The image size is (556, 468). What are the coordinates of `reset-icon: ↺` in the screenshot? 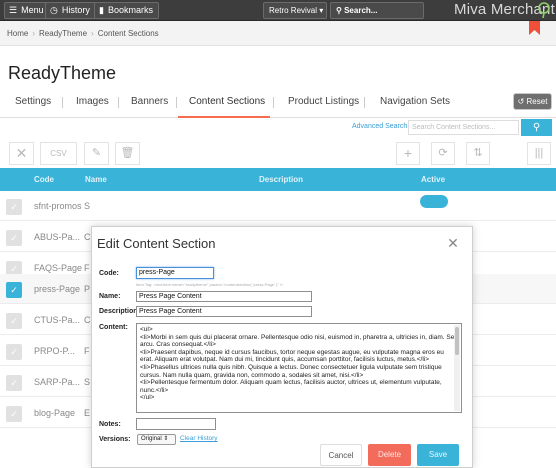 It's located at (522, 101).